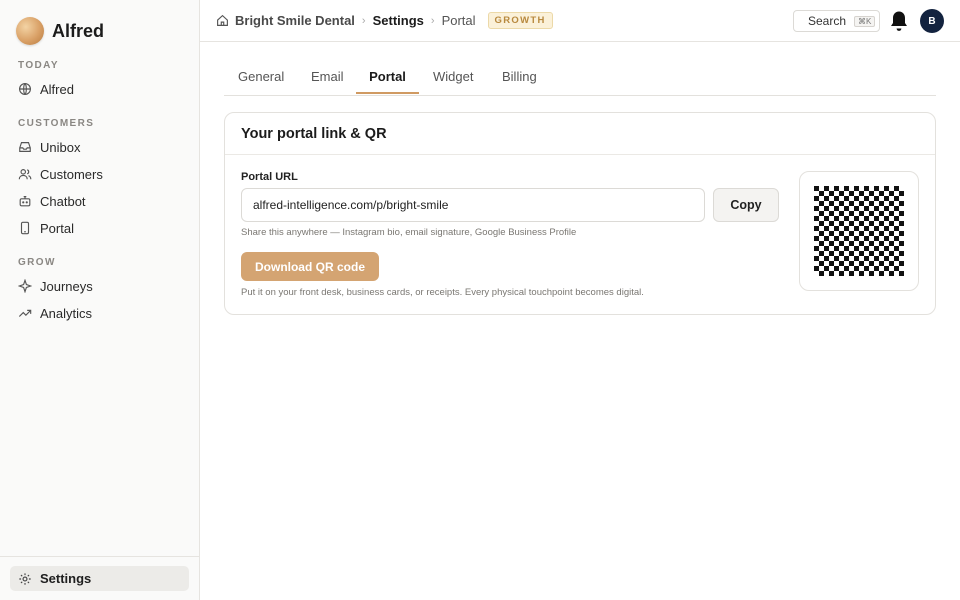  Describe the element at coordinates (310, 266) in the screenshot. I see `download-qr-button: Download QR code` at that location.